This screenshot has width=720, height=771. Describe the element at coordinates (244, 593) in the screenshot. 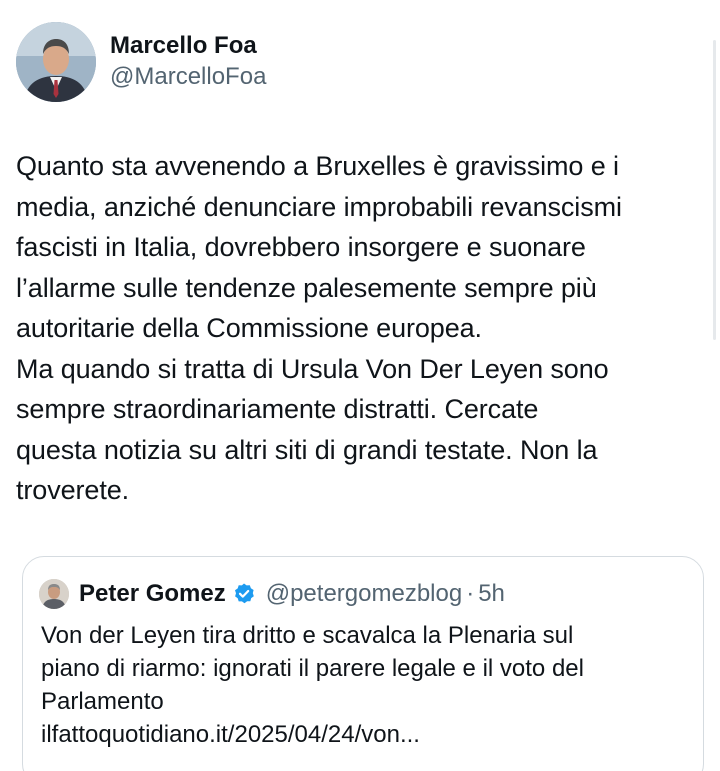

I see `verified-badge-icon` at that location.